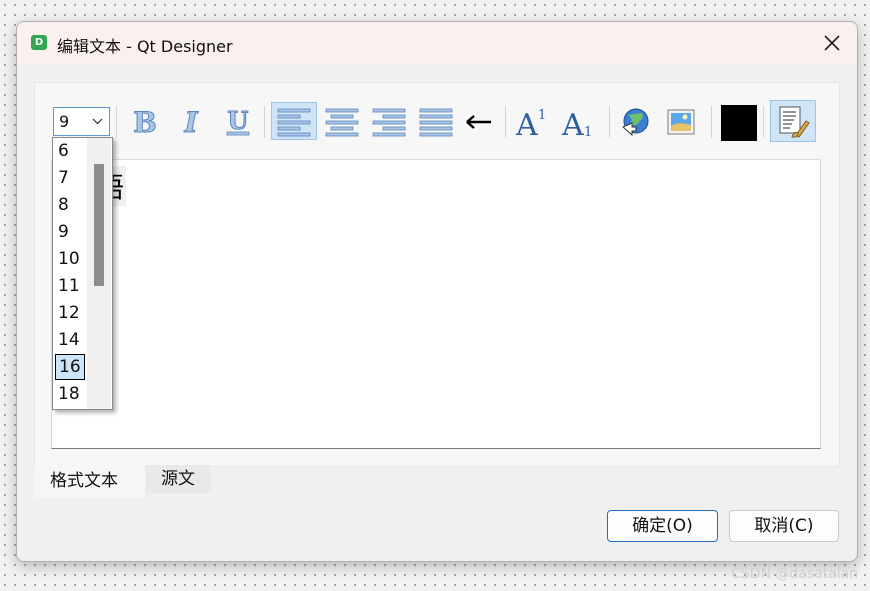  I want to click on align-right-icon, so click(389, 122).